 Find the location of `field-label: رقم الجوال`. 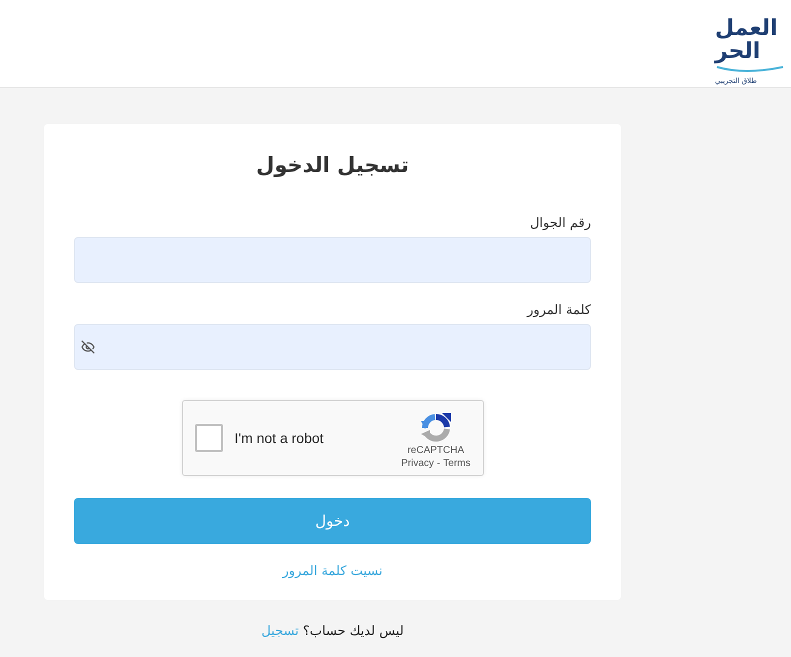

field-label: رقم الجوال is located at coordinates (560, 224).